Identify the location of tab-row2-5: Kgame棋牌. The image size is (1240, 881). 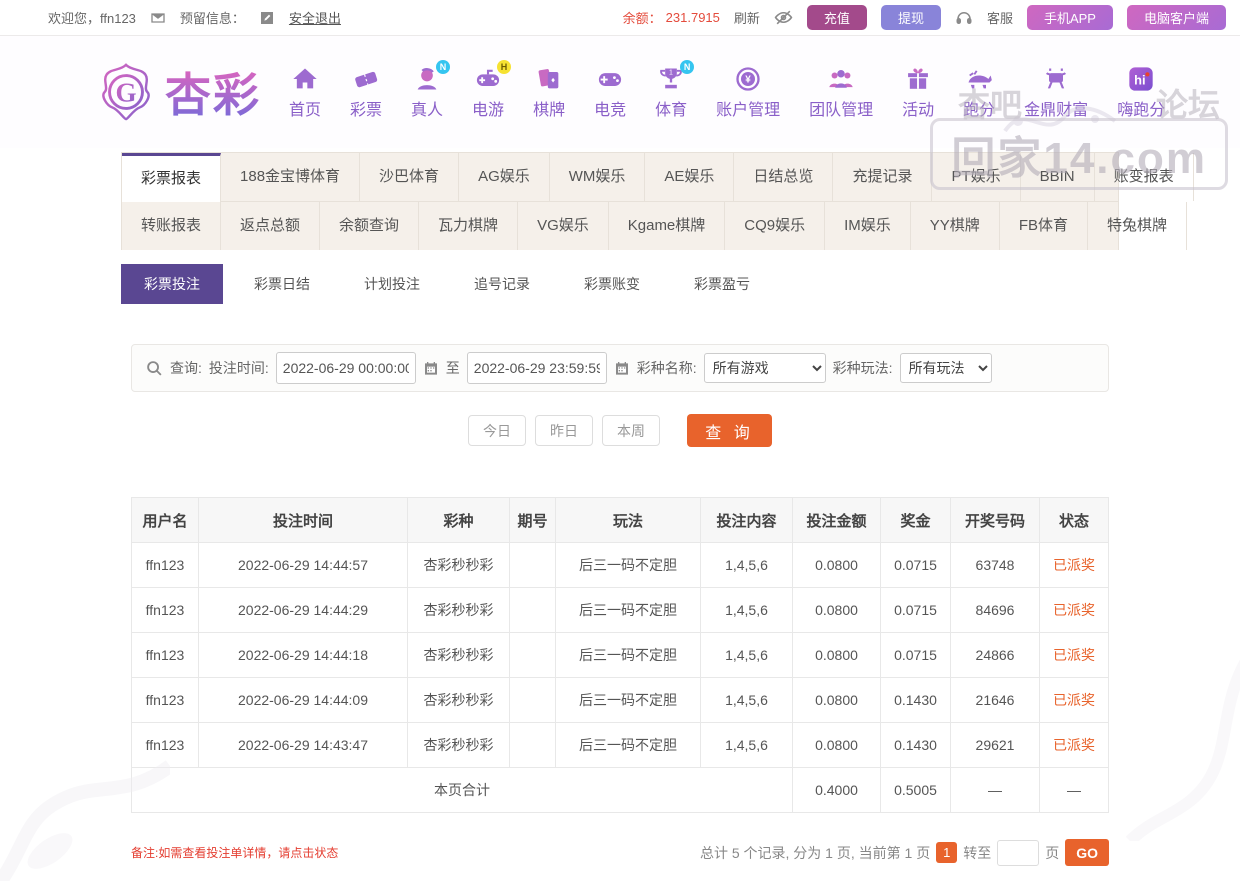
(667, 226).